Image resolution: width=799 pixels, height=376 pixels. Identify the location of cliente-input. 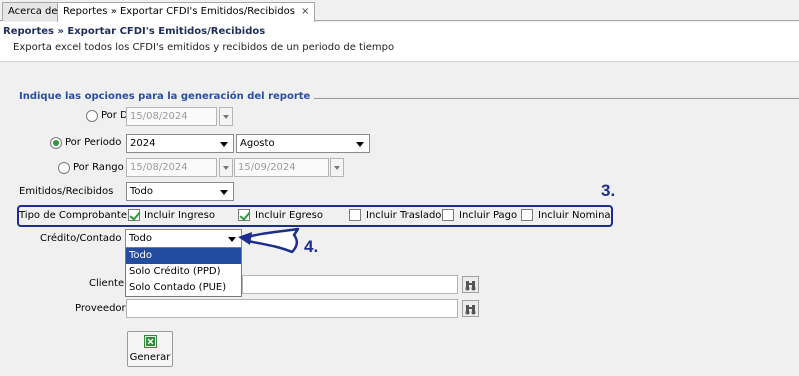
(350, 284).